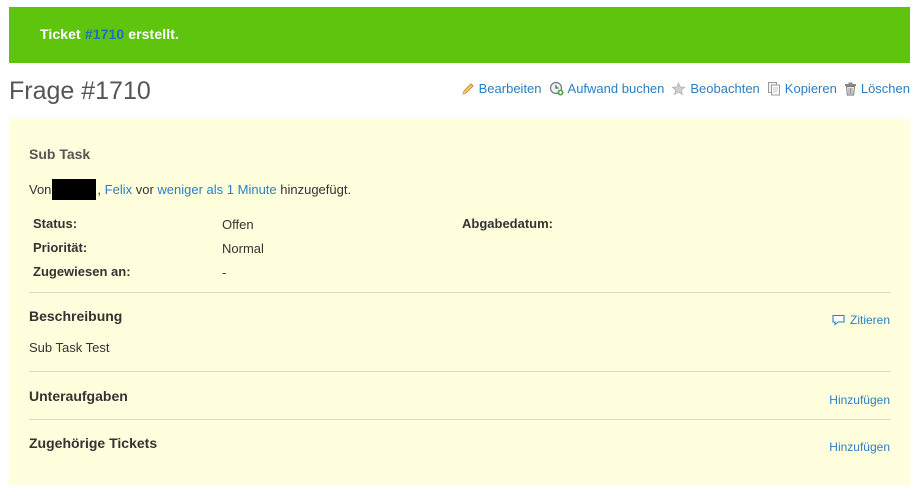 The image size is (914, 492). What do you see at coordinates (151, 34) in the screenshot?
I see `flash-suffix: erstellt.` at bounding box center [151, 34].